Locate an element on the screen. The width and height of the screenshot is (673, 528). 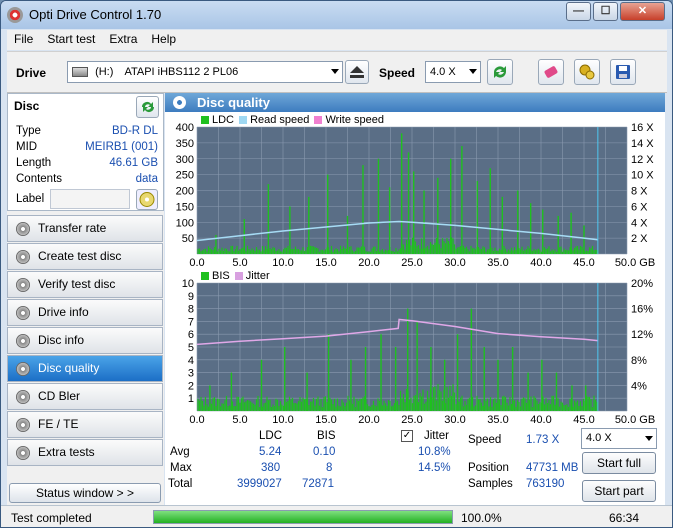
x-tick-label: 35.0 is located at coordinates (497, 419).